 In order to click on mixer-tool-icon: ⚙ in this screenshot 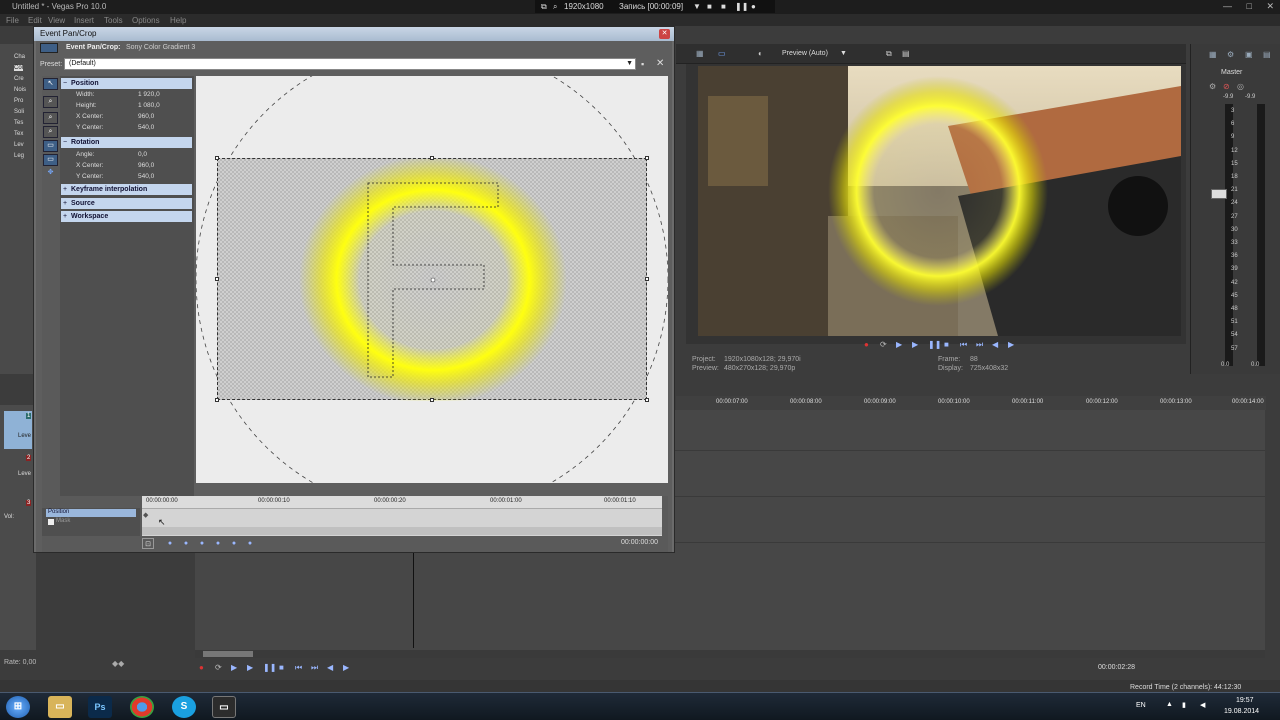, I will do `click(1230, 54)`.